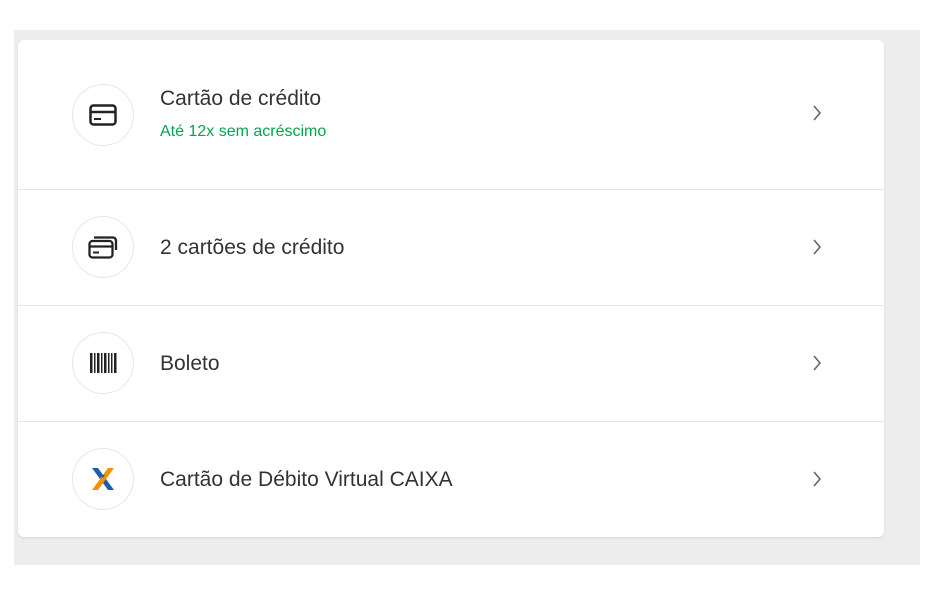 Image resolution: width=934 pixels, height=589 pixels. I want to click on two-credit-cards-icon, so click(103, 247).